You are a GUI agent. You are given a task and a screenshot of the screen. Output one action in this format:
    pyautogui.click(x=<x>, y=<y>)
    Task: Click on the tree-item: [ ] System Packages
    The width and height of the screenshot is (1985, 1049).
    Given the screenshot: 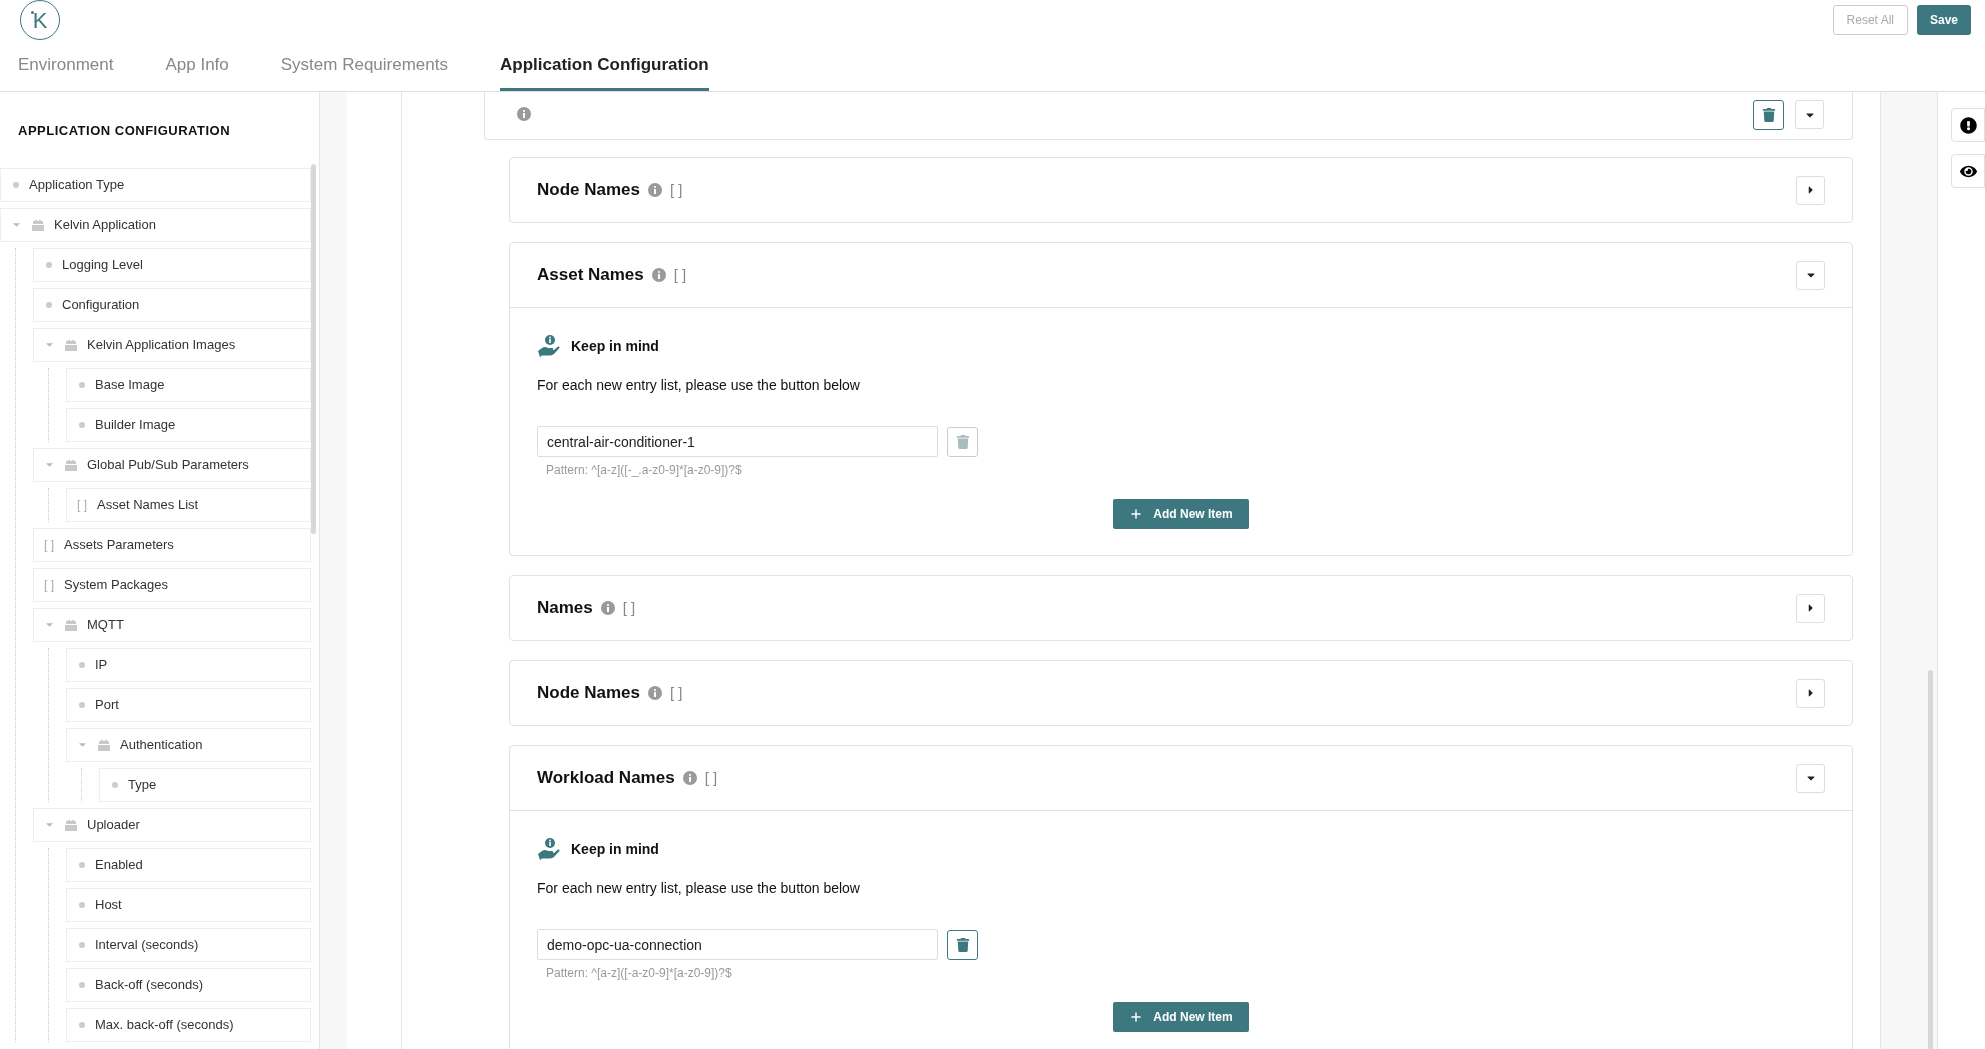 What is the action you would take?
    pyautogui.click(x=172, y=584)
    